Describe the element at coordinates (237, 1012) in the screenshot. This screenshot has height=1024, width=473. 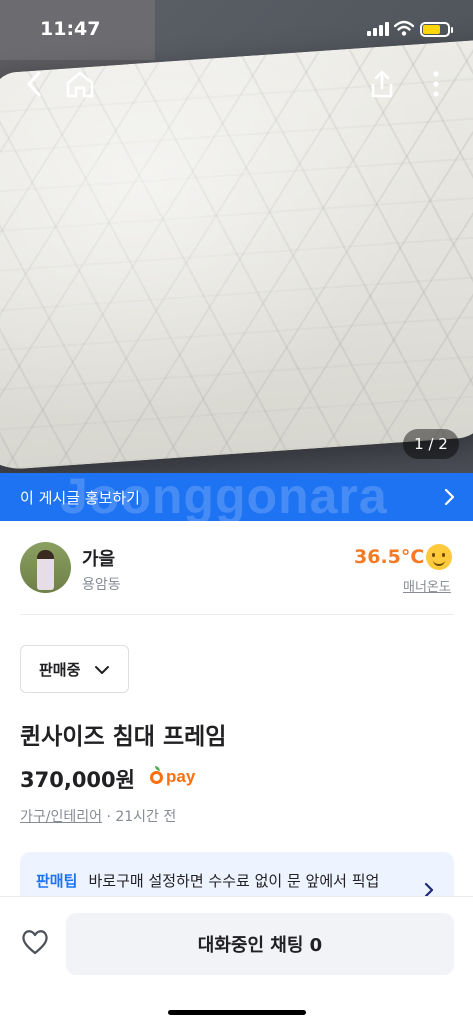
I see `home-indicator` at that location.